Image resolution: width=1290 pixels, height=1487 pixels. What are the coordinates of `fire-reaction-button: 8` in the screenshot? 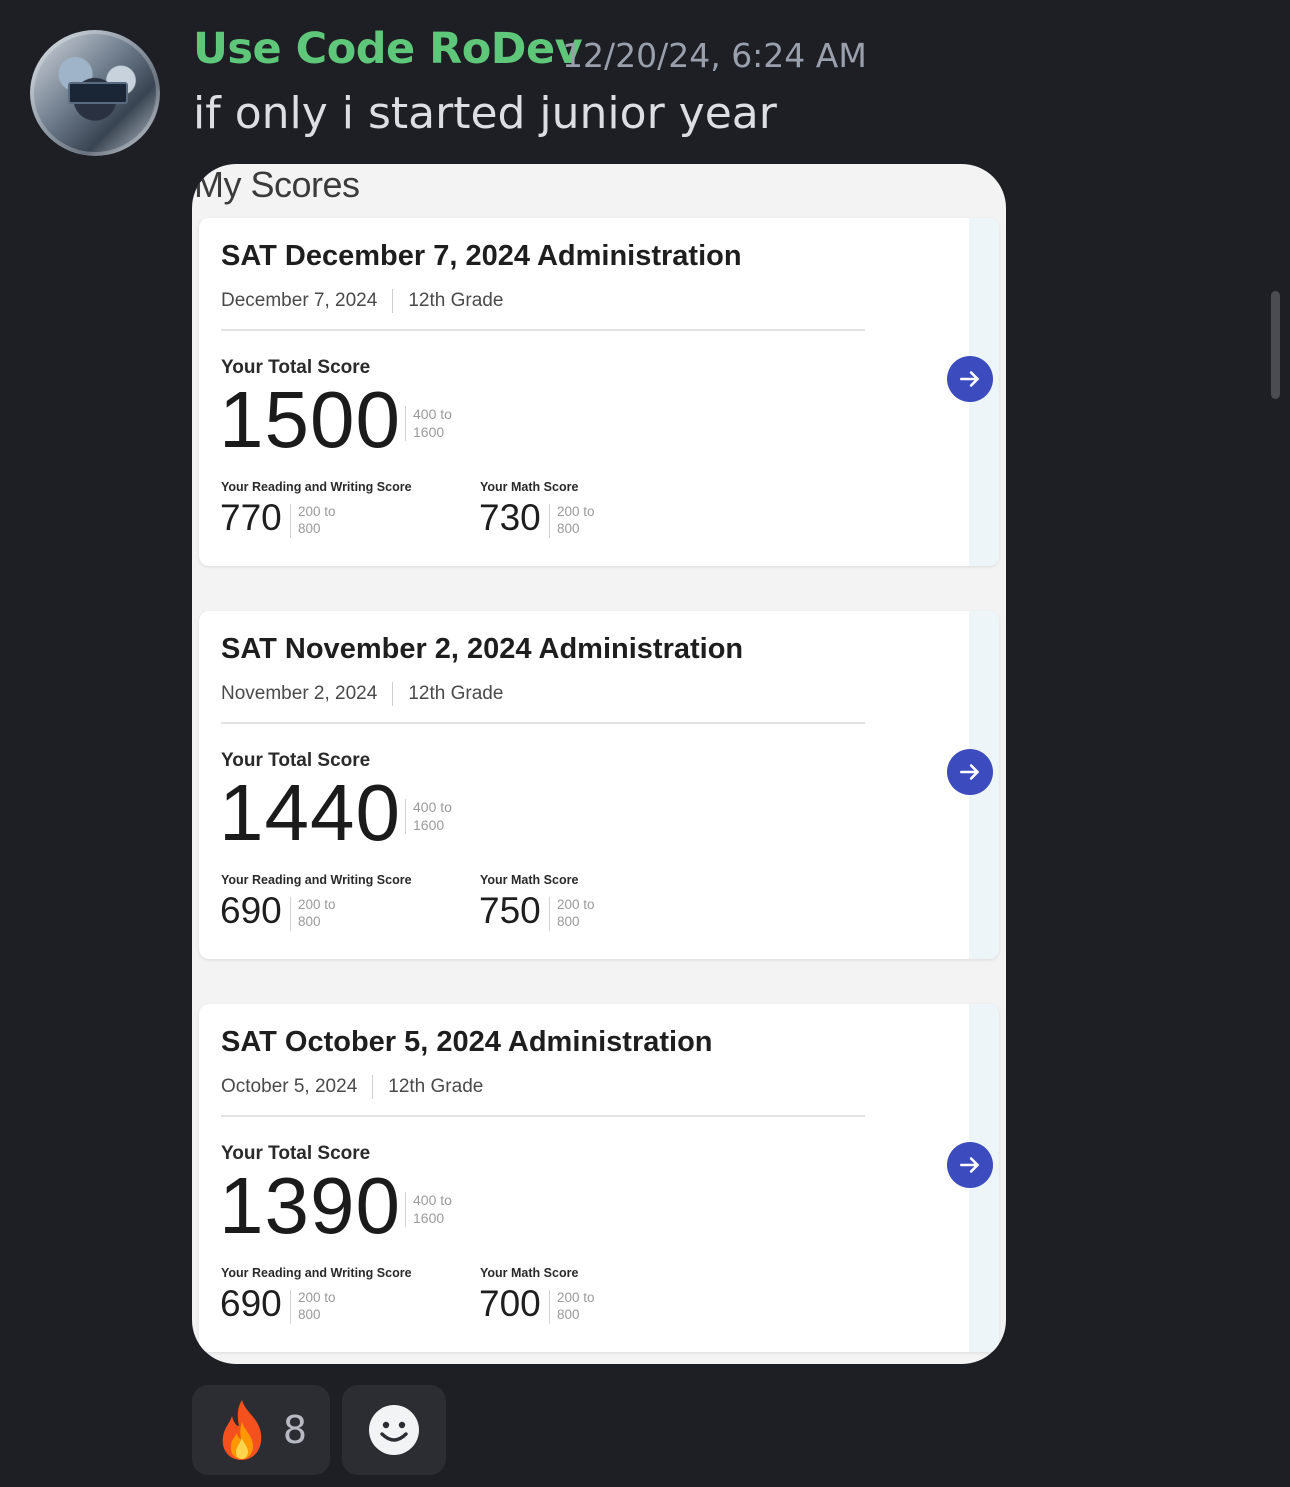 It's located at (261, 1430).